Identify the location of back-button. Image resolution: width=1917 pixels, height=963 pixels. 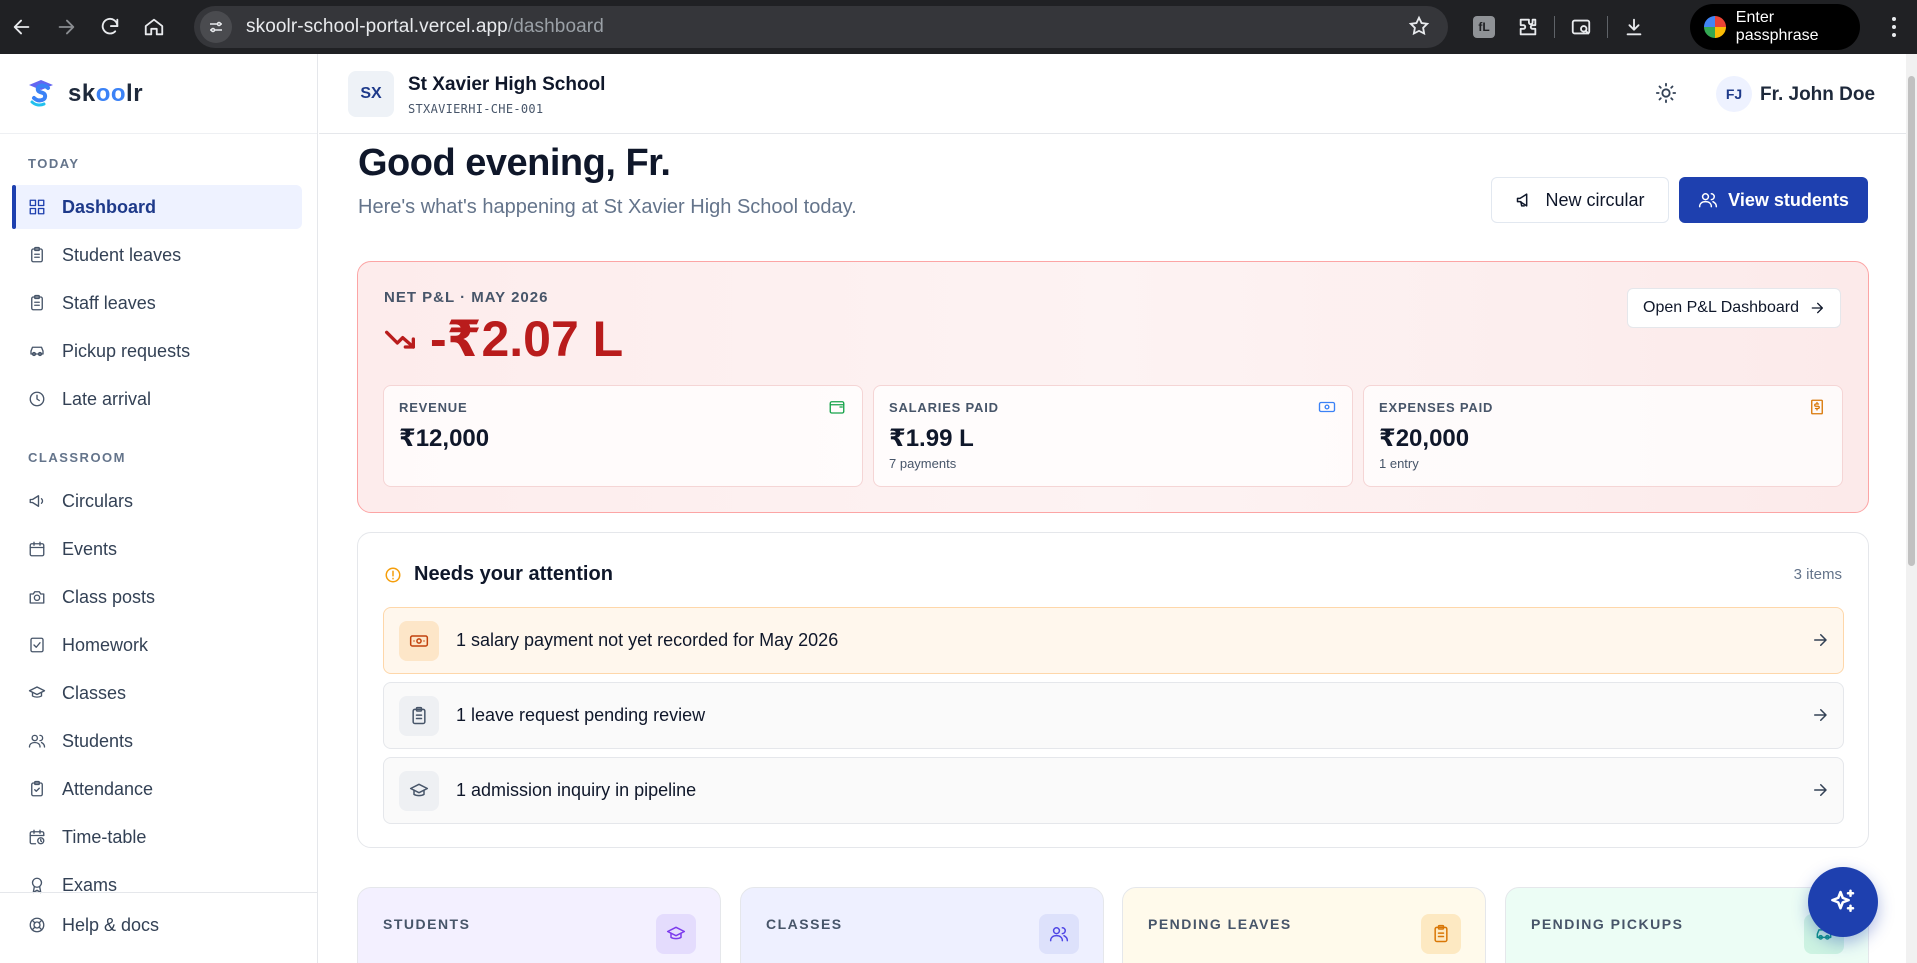
(22, 27).